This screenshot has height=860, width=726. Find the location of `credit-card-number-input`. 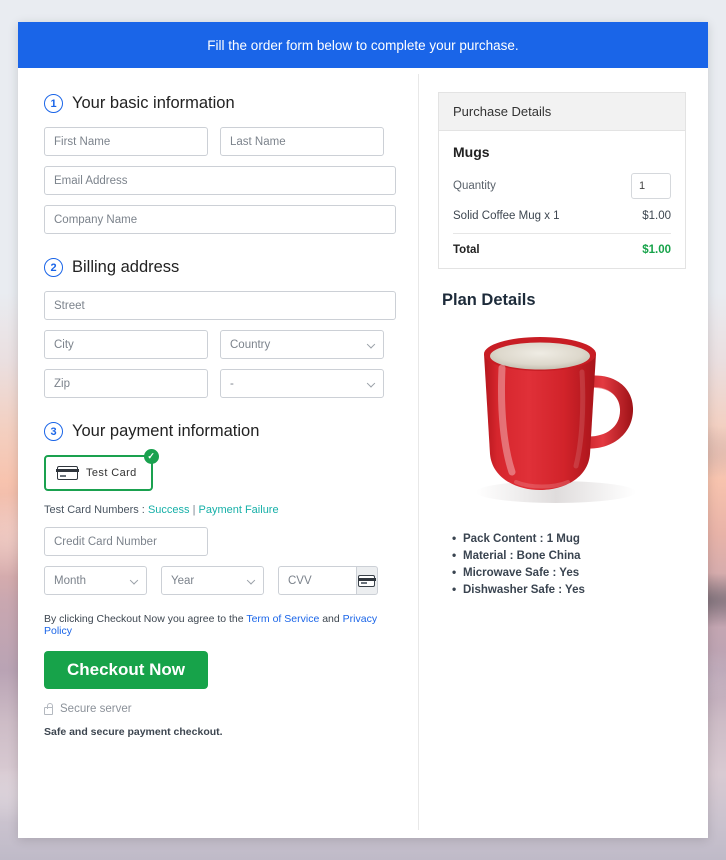

credit-card-number-input is located at coordinates (126, 541).